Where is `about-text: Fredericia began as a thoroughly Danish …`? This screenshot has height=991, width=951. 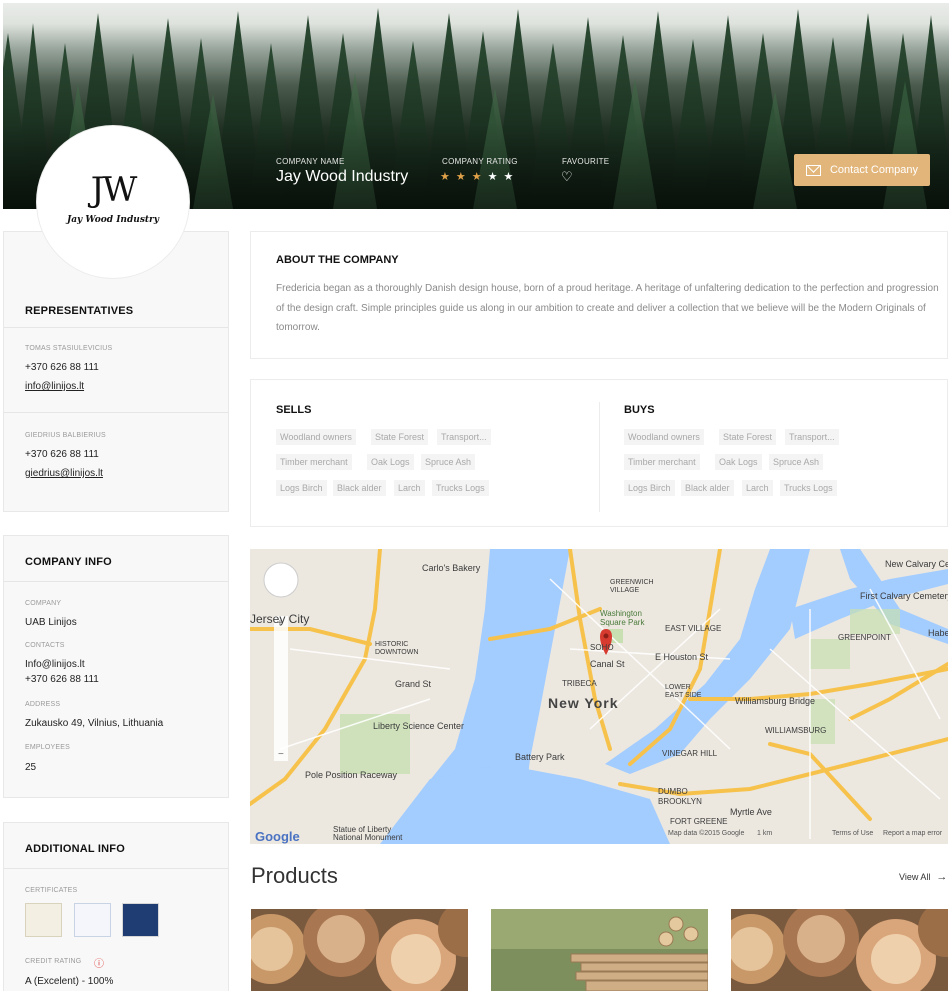 about-text: Fredericia began as a thoroughly Danish … is located at coordinates (607, 308).